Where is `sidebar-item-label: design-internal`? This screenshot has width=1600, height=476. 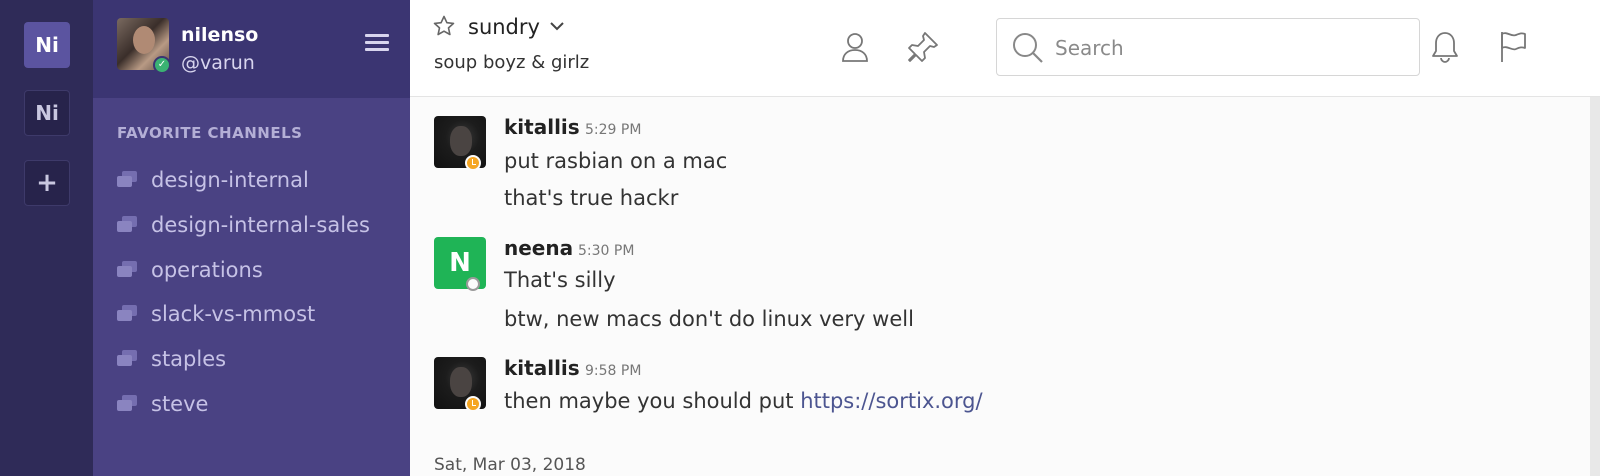
sidebar-item-label: design-internal is located at coordinates (230, 180).